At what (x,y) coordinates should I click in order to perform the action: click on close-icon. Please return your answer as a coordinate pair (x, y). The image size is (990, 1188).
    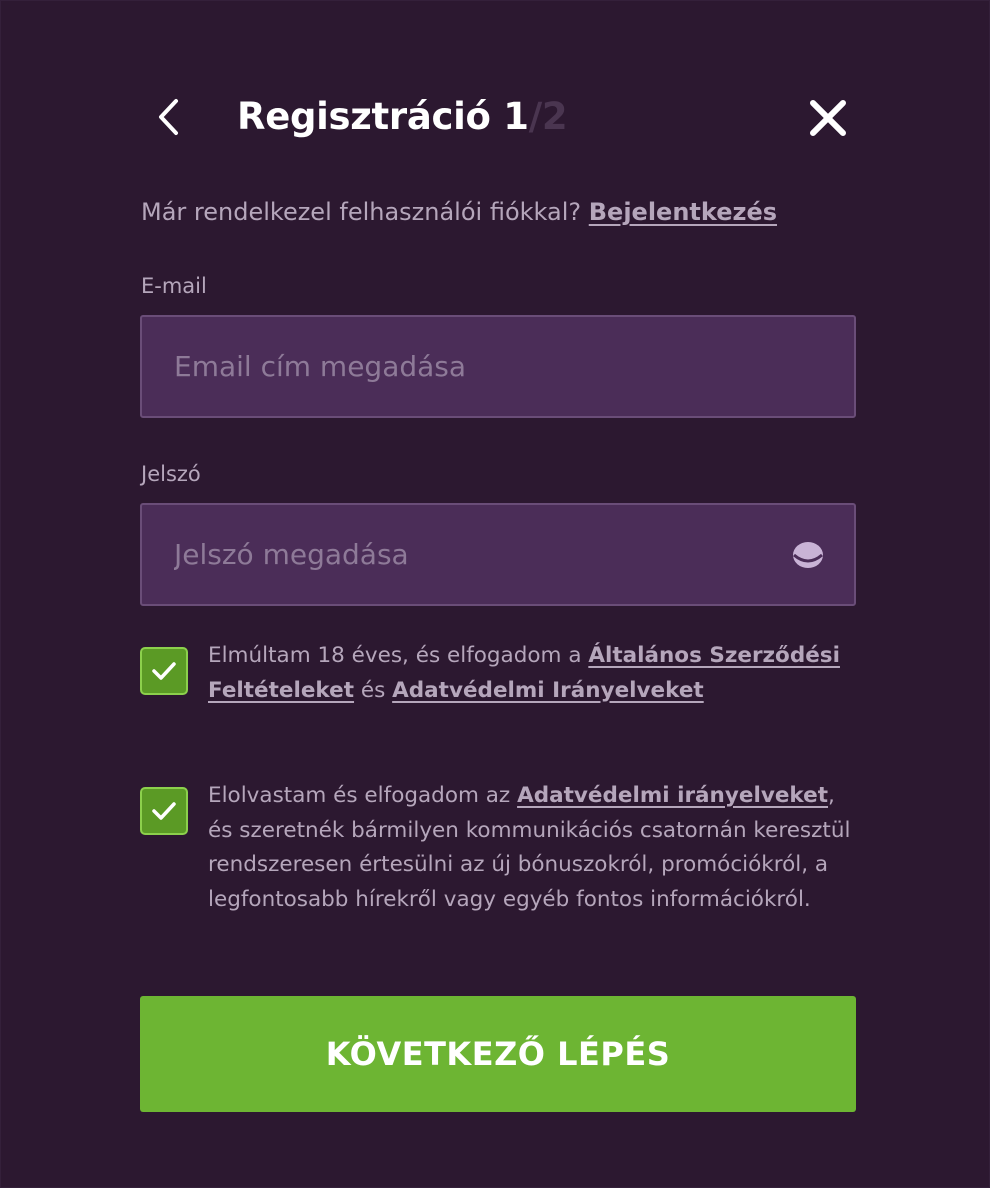
    Looking at the image, I should click on (828, 118).